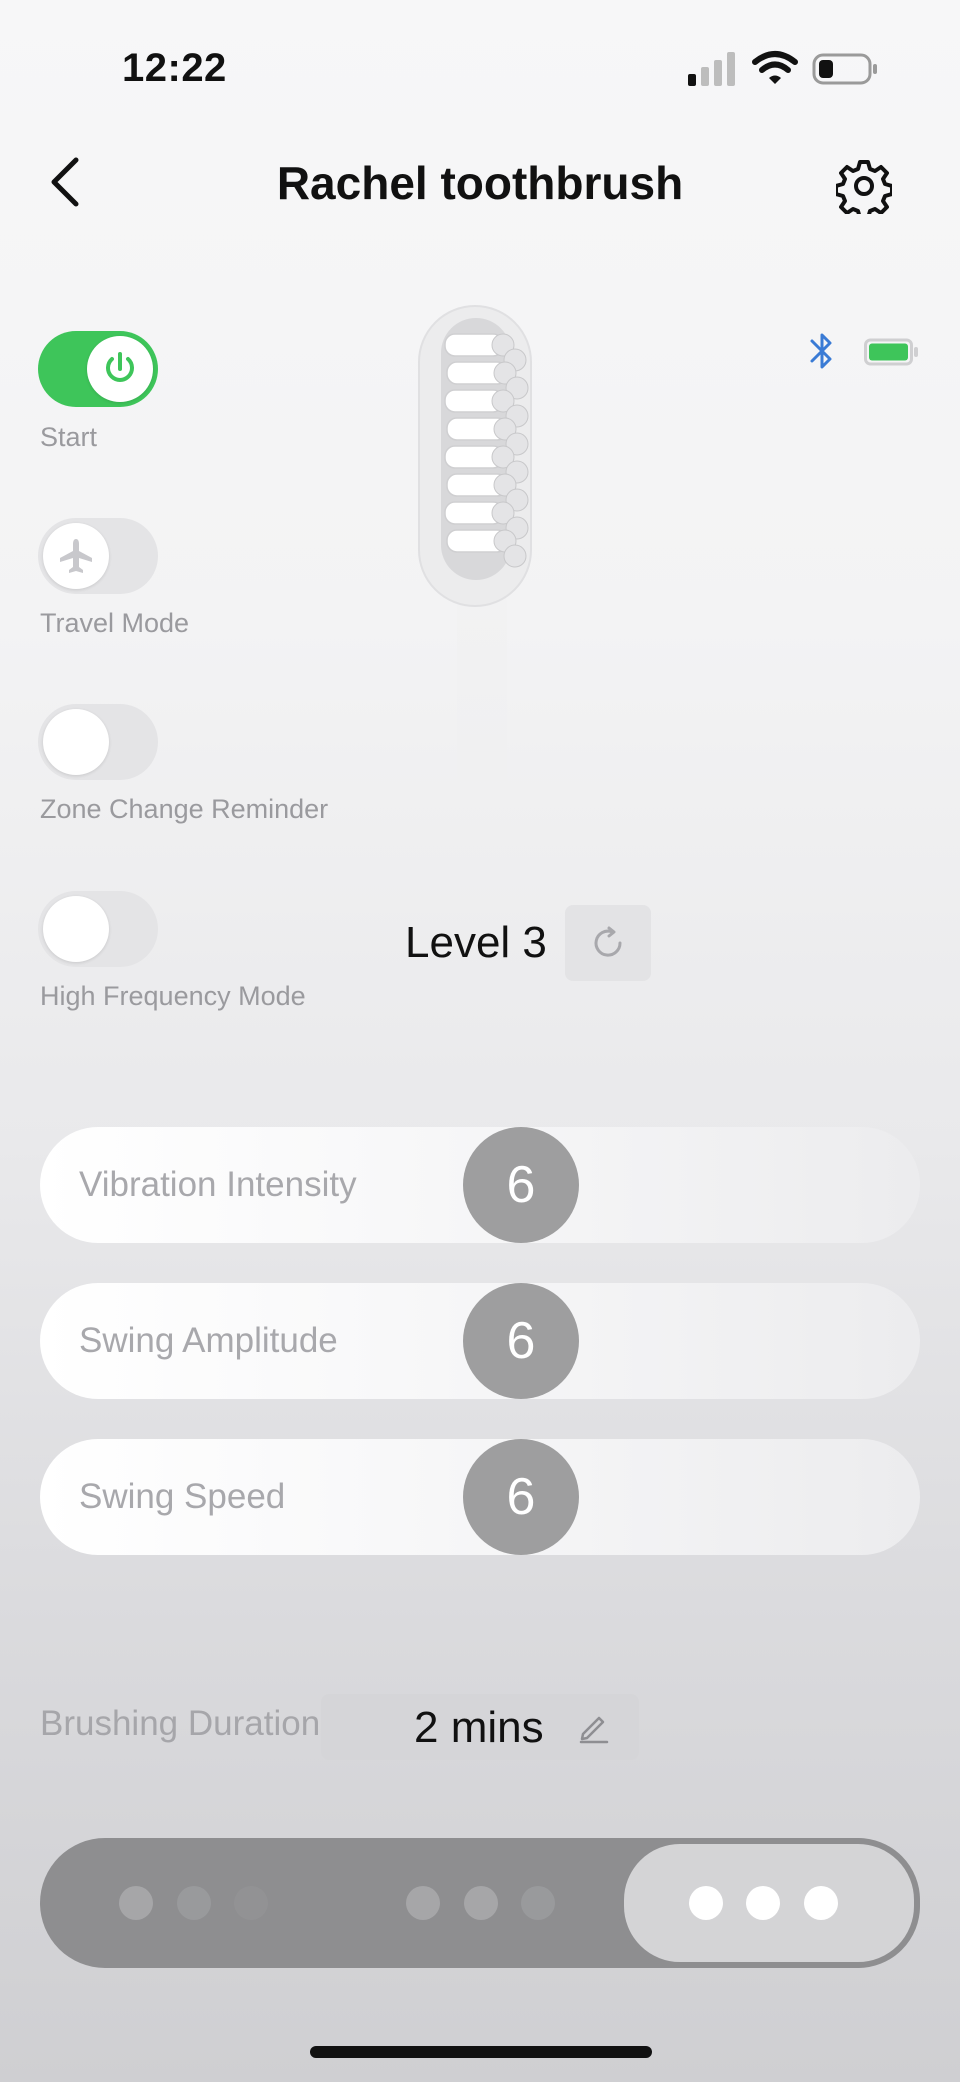  Describe the element at coordinates (182, 1496) in the screenshot. I see `swing-speed-label: Swing Speed` at that location.